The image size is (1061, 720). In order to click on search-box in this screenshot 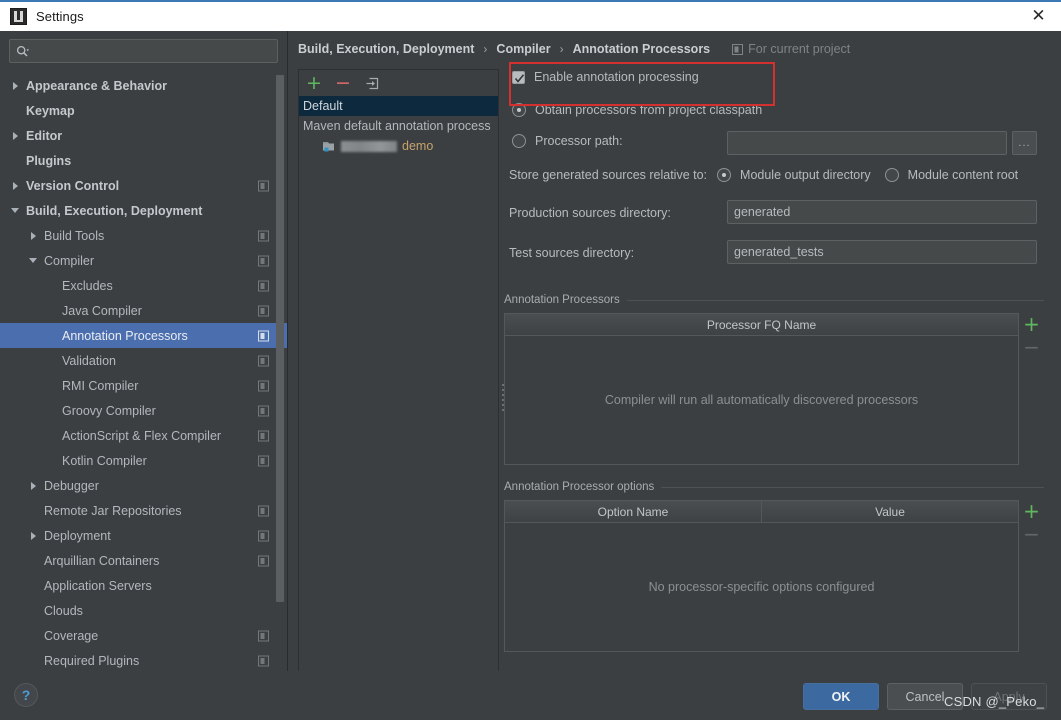, I will do `click(143, 51)`.